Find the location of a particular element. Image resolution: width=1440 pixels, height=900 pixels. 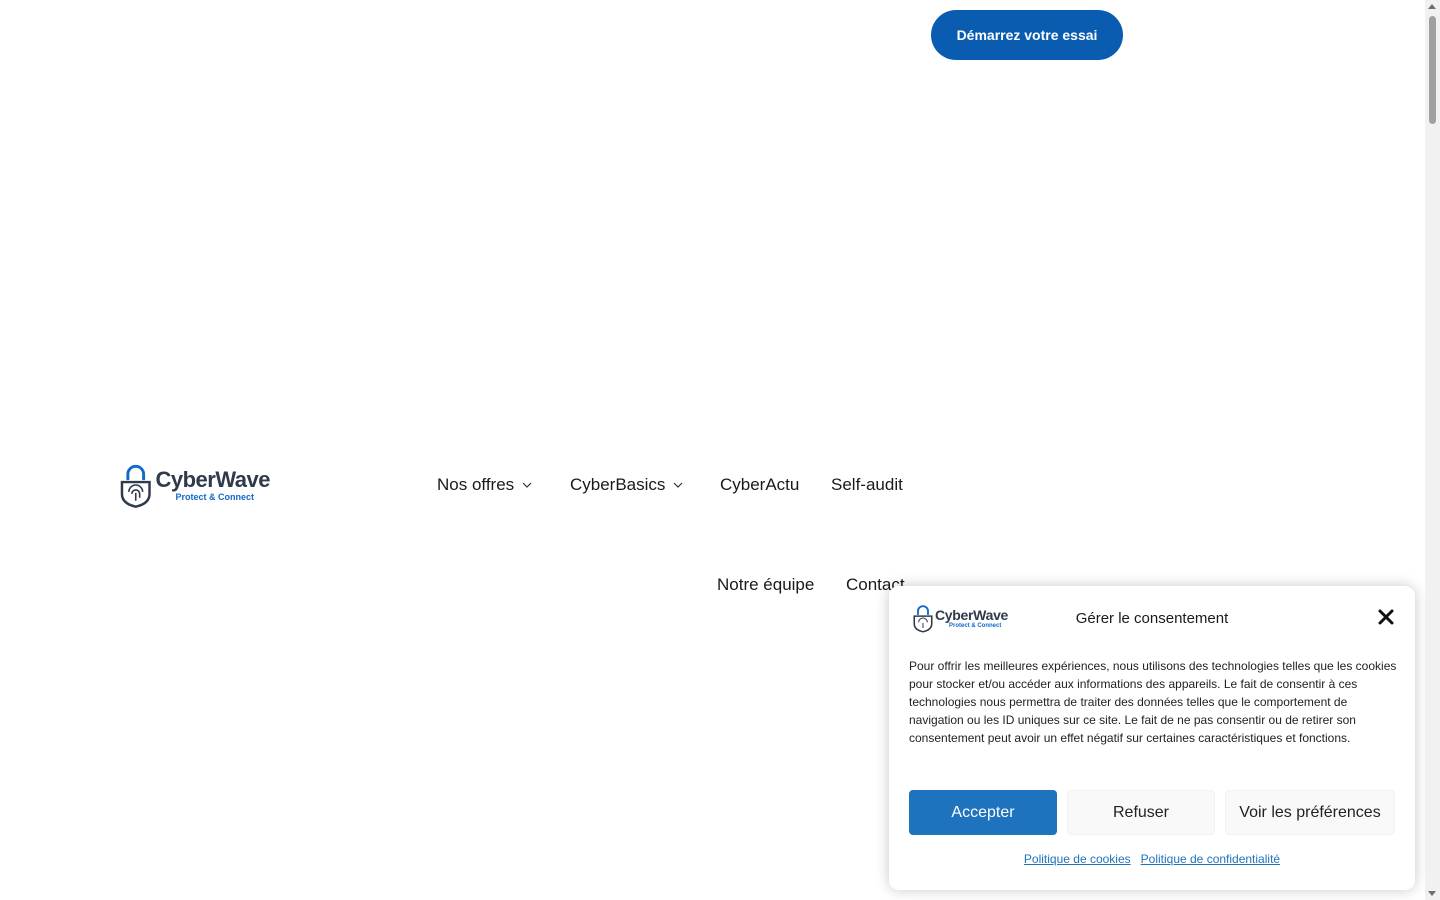

nav-item-notre-equipe: Notre équipe is located at coordinates (765, 585).